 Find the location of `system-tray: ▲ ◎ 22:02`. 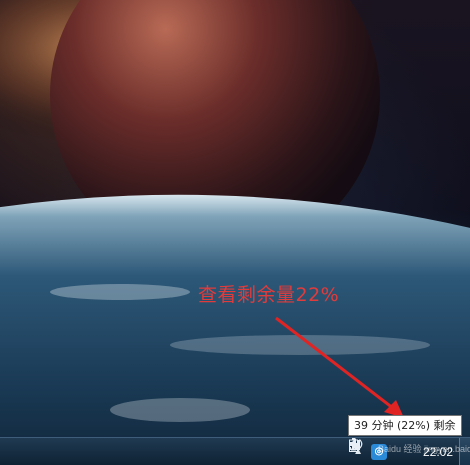

system-tray: ▲ ◎ 22:02 is located at coordinates (409, 451).